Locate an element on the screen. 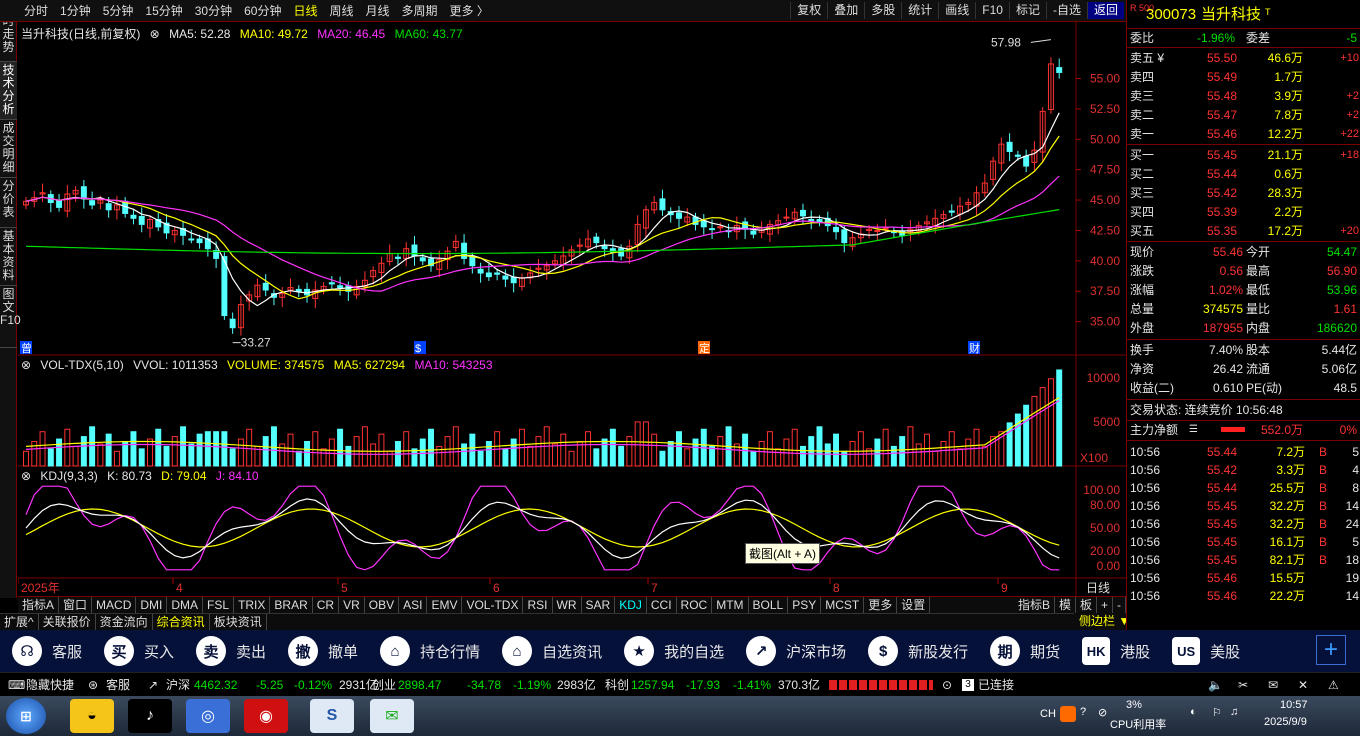 The image size is (1360, 736). wechat-icon: ✉ is located at coordinates (392, 716).